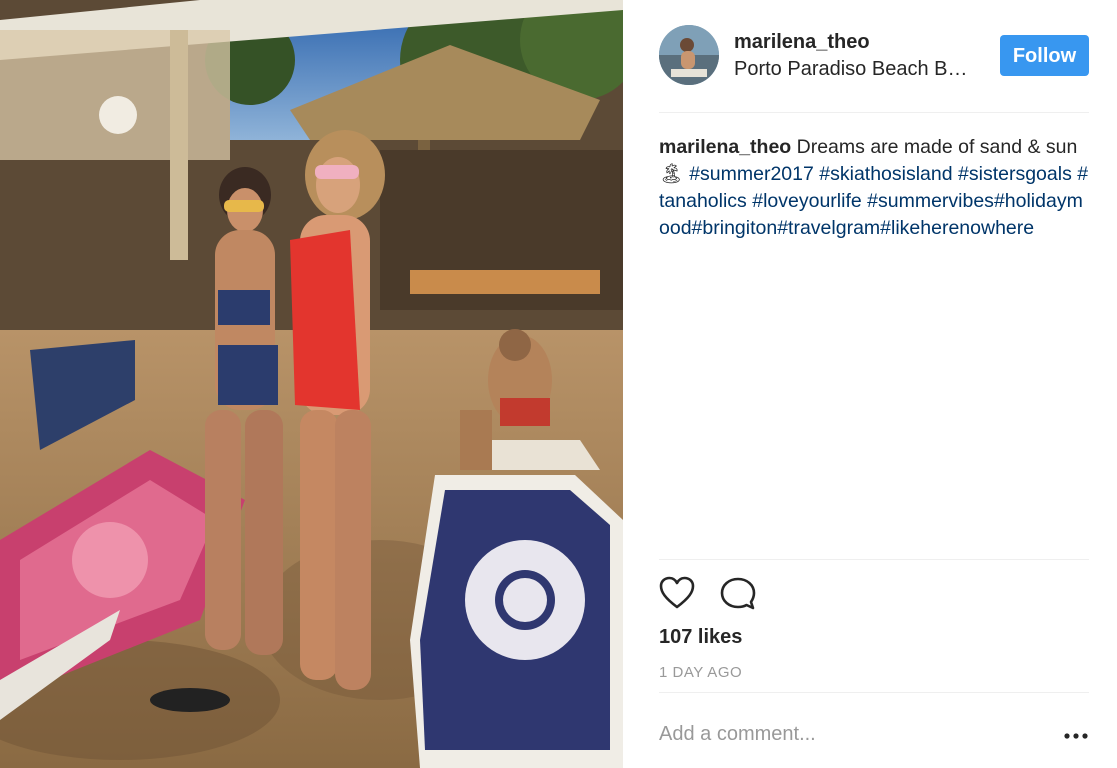  Describe the element at coordinates (1076, 736) in the screenshot. I see `more-options-icon` at that location.